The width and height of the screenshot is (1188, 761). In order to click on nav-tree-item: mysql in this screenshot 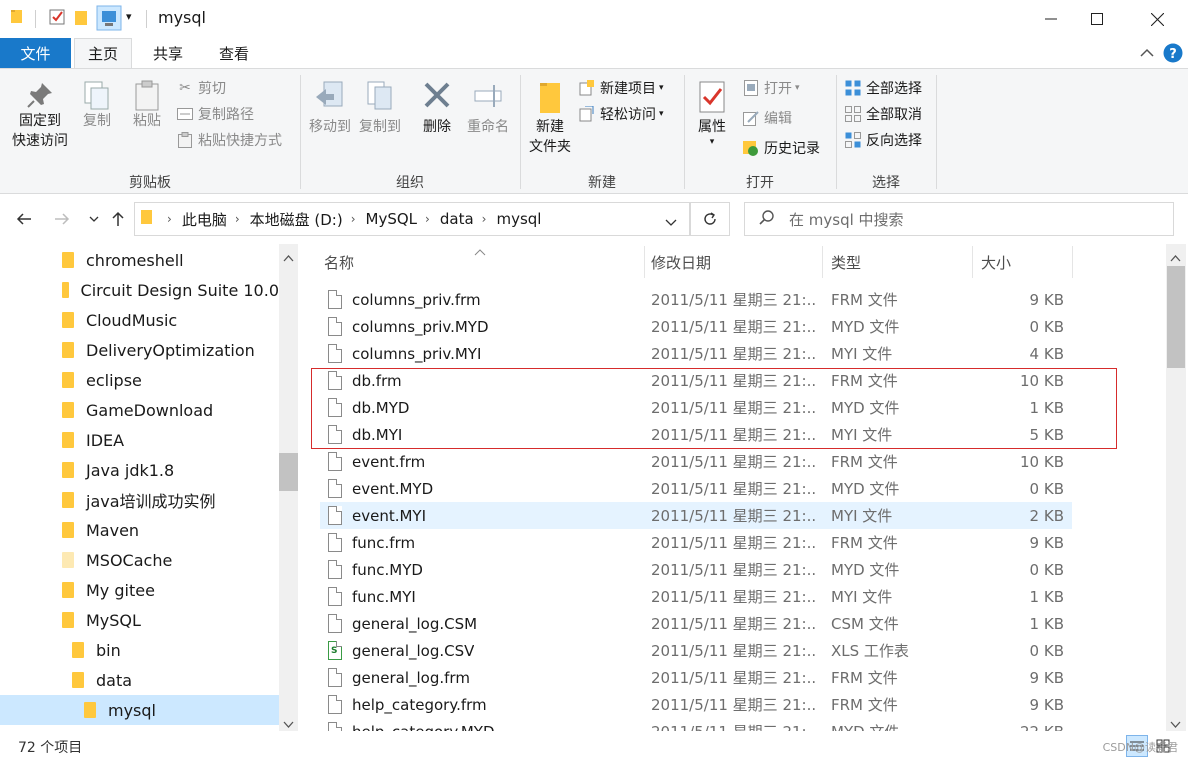, I will do `click(139, 710)`.